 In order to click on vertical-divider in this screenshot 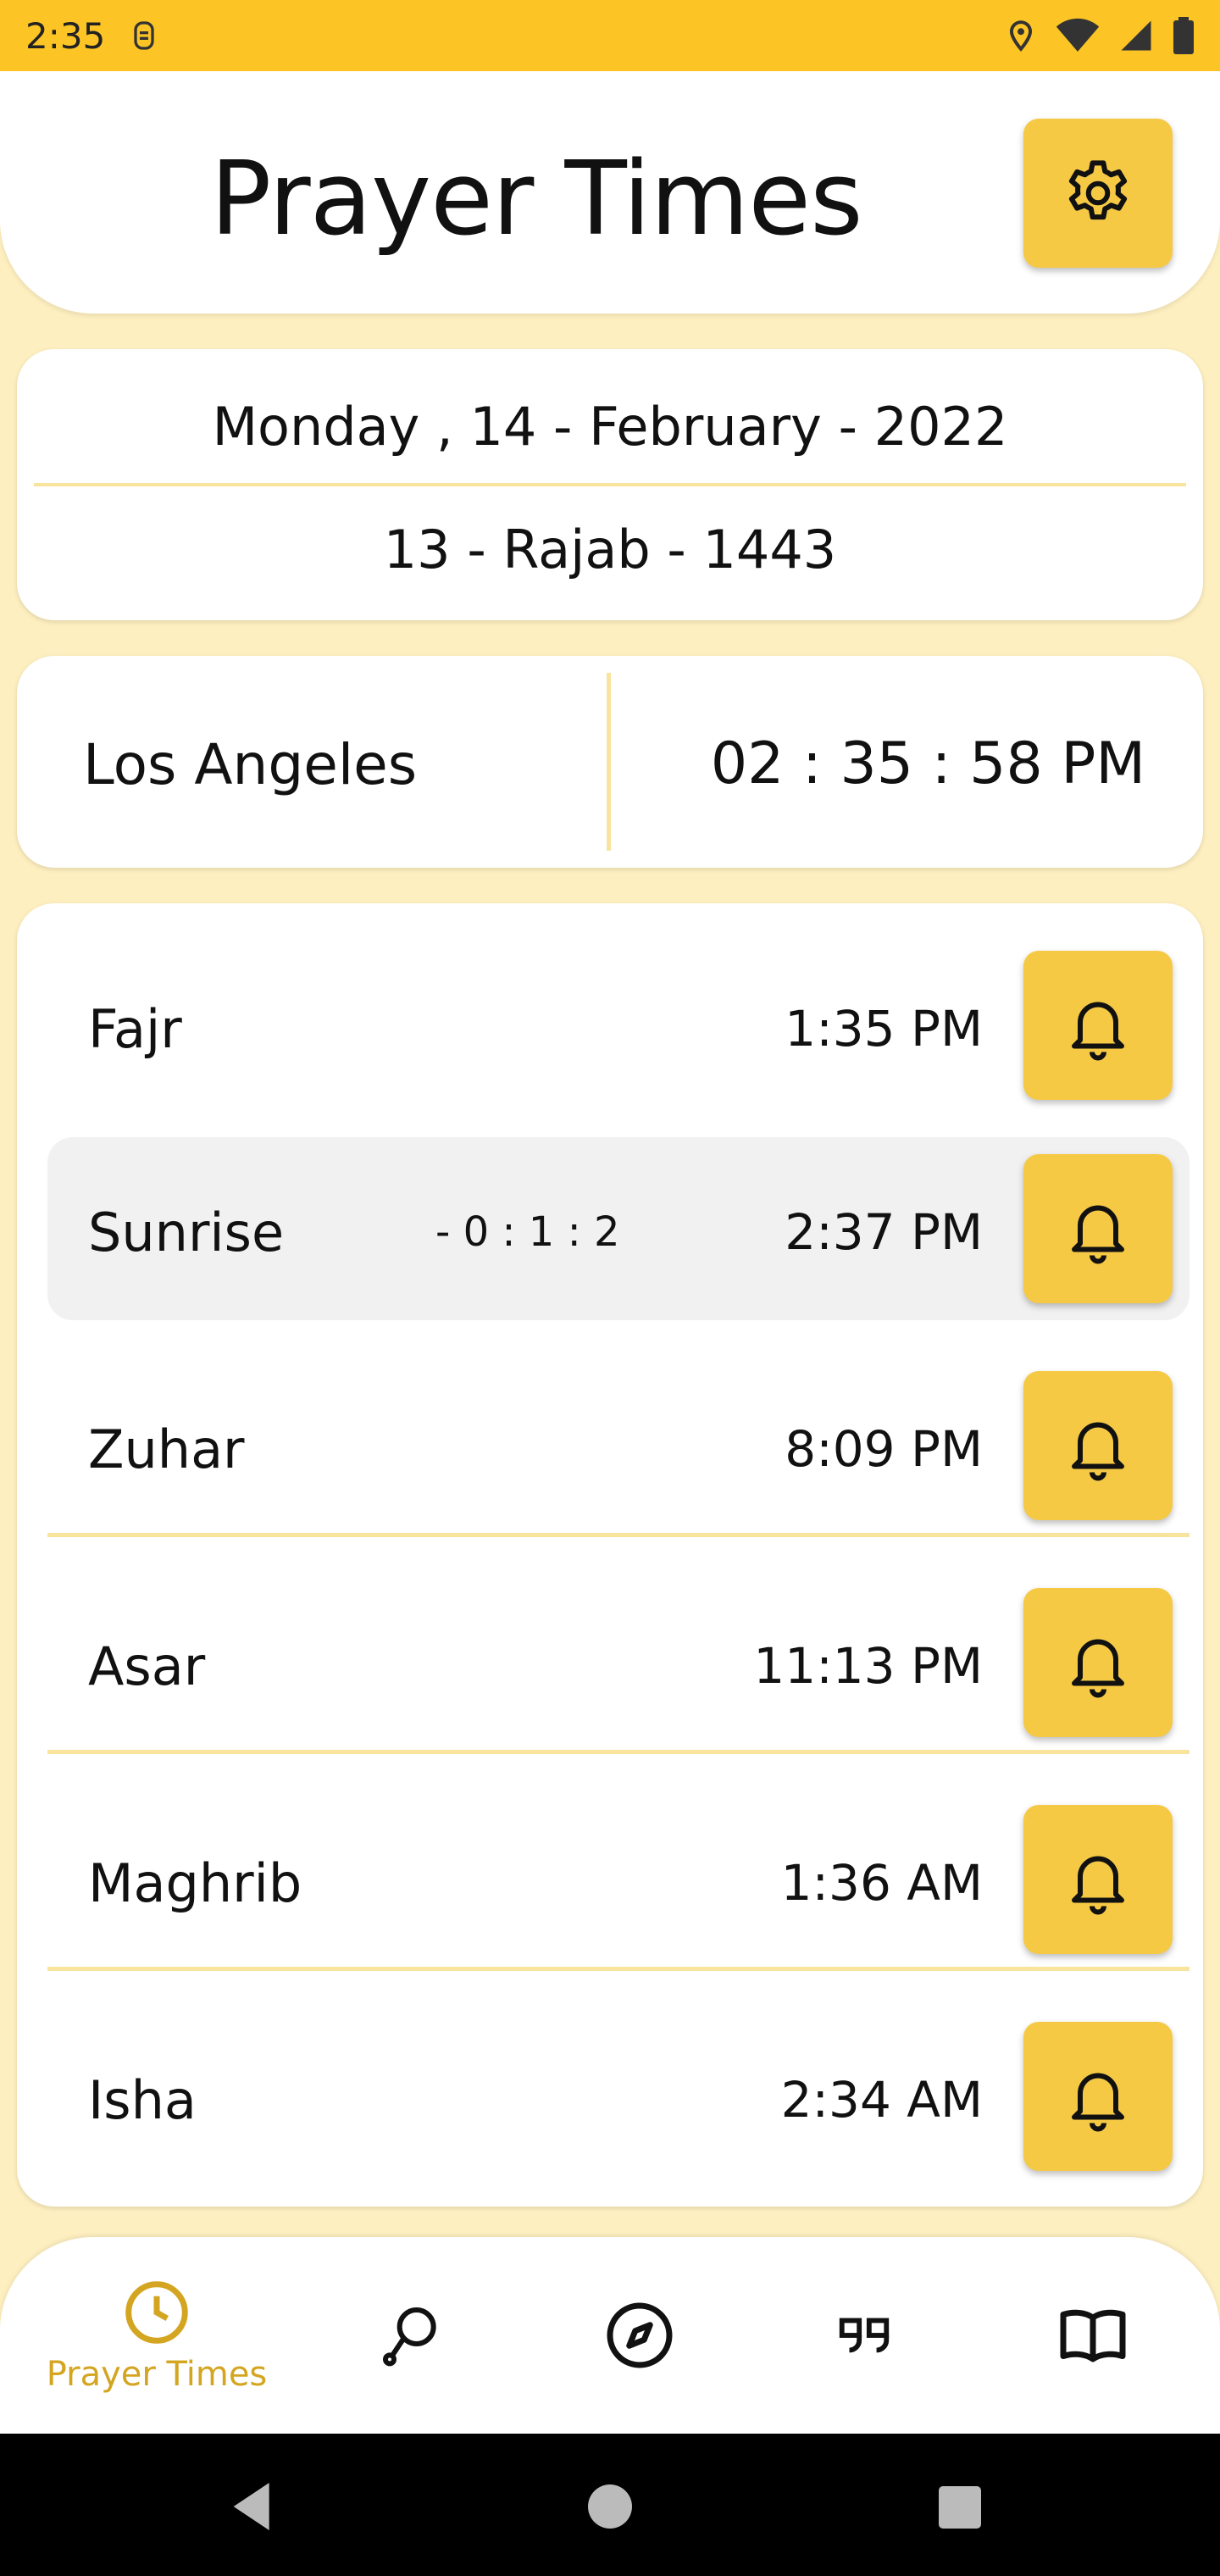, I will do `click(609, 762)`.